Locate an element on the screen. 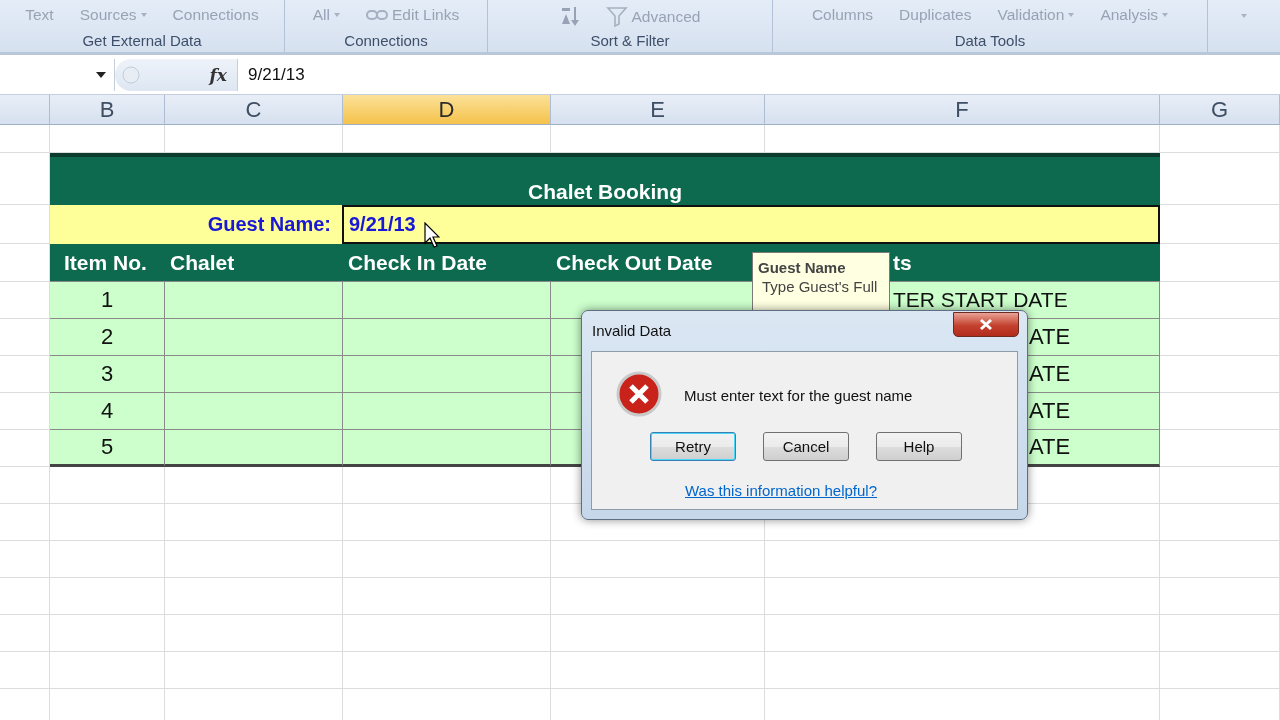  guest-name-label: Guest Name: is located at coordinates (196, 224).